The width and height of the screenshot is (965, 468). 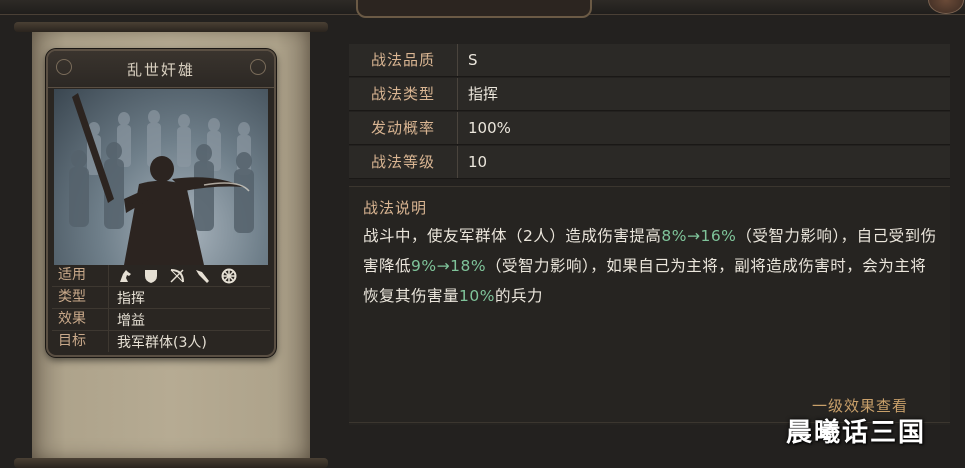 I want to click on cavalry-icon, so click(x=125, y=276).